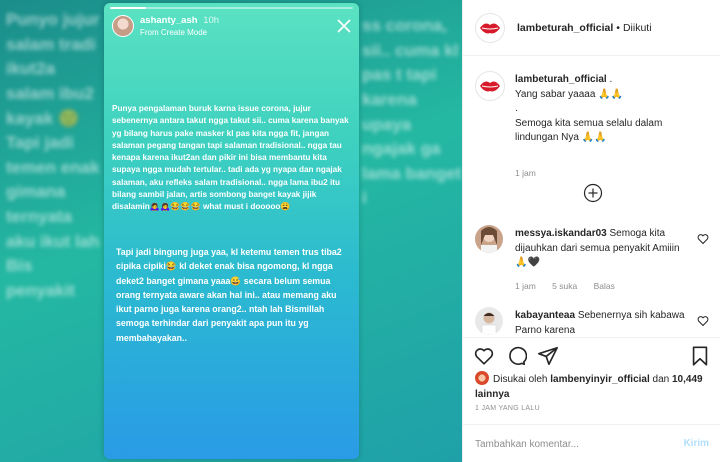 The height and width of the screenshot is (462, 720). Describe the element at coordinates (700, 356) in the screenshot. I see `save-bookmark-icon` at that location.